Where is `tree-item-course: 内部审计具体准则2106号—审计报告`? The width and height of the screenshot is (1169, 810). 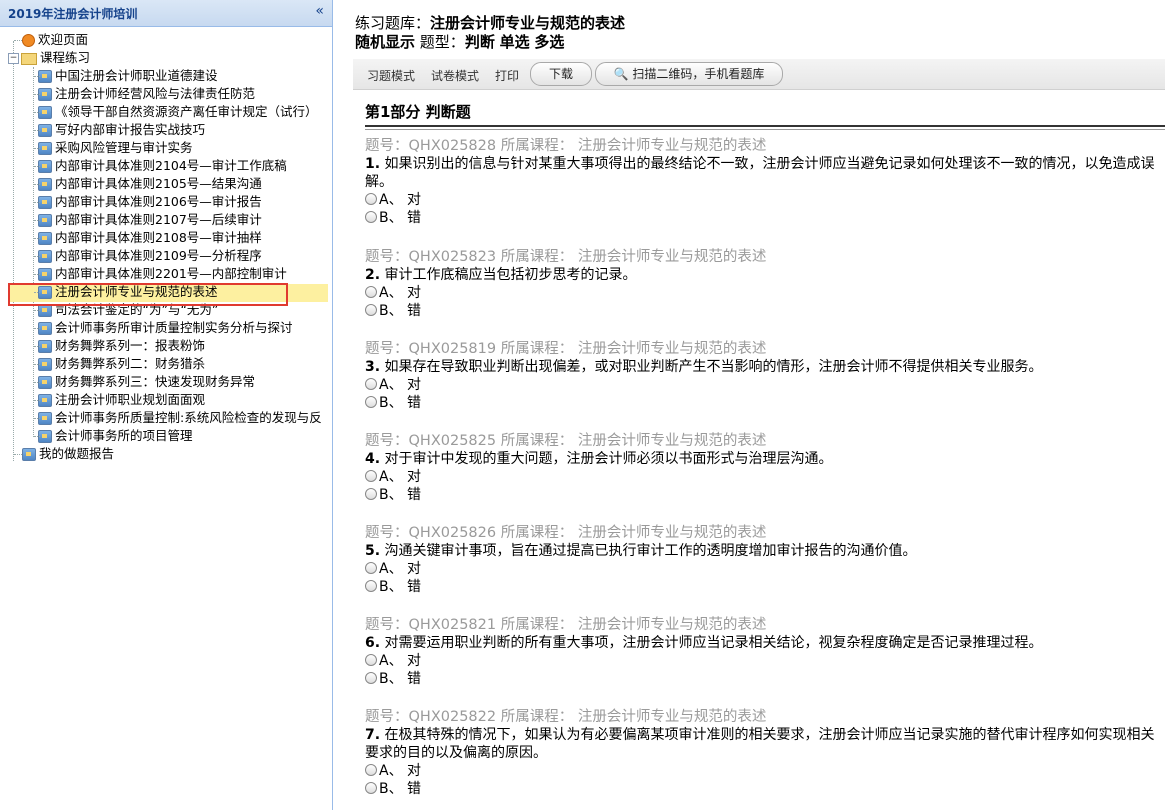 tree-item-course: 内部审计具体准则2106号—审计报告 is located at coordinates (150, 202).